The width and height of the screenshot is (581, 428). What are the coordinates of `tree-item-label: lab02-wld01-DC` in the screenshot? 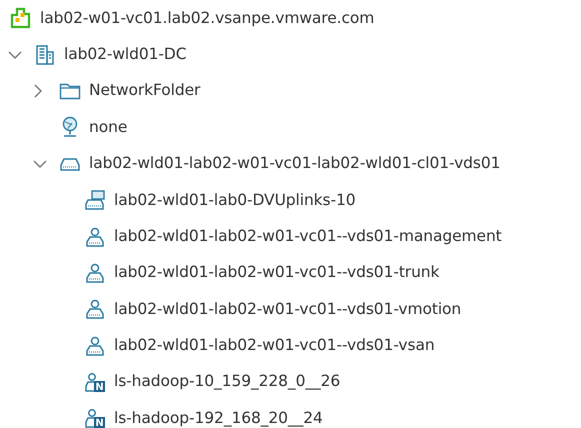 It's located at (125, 54).